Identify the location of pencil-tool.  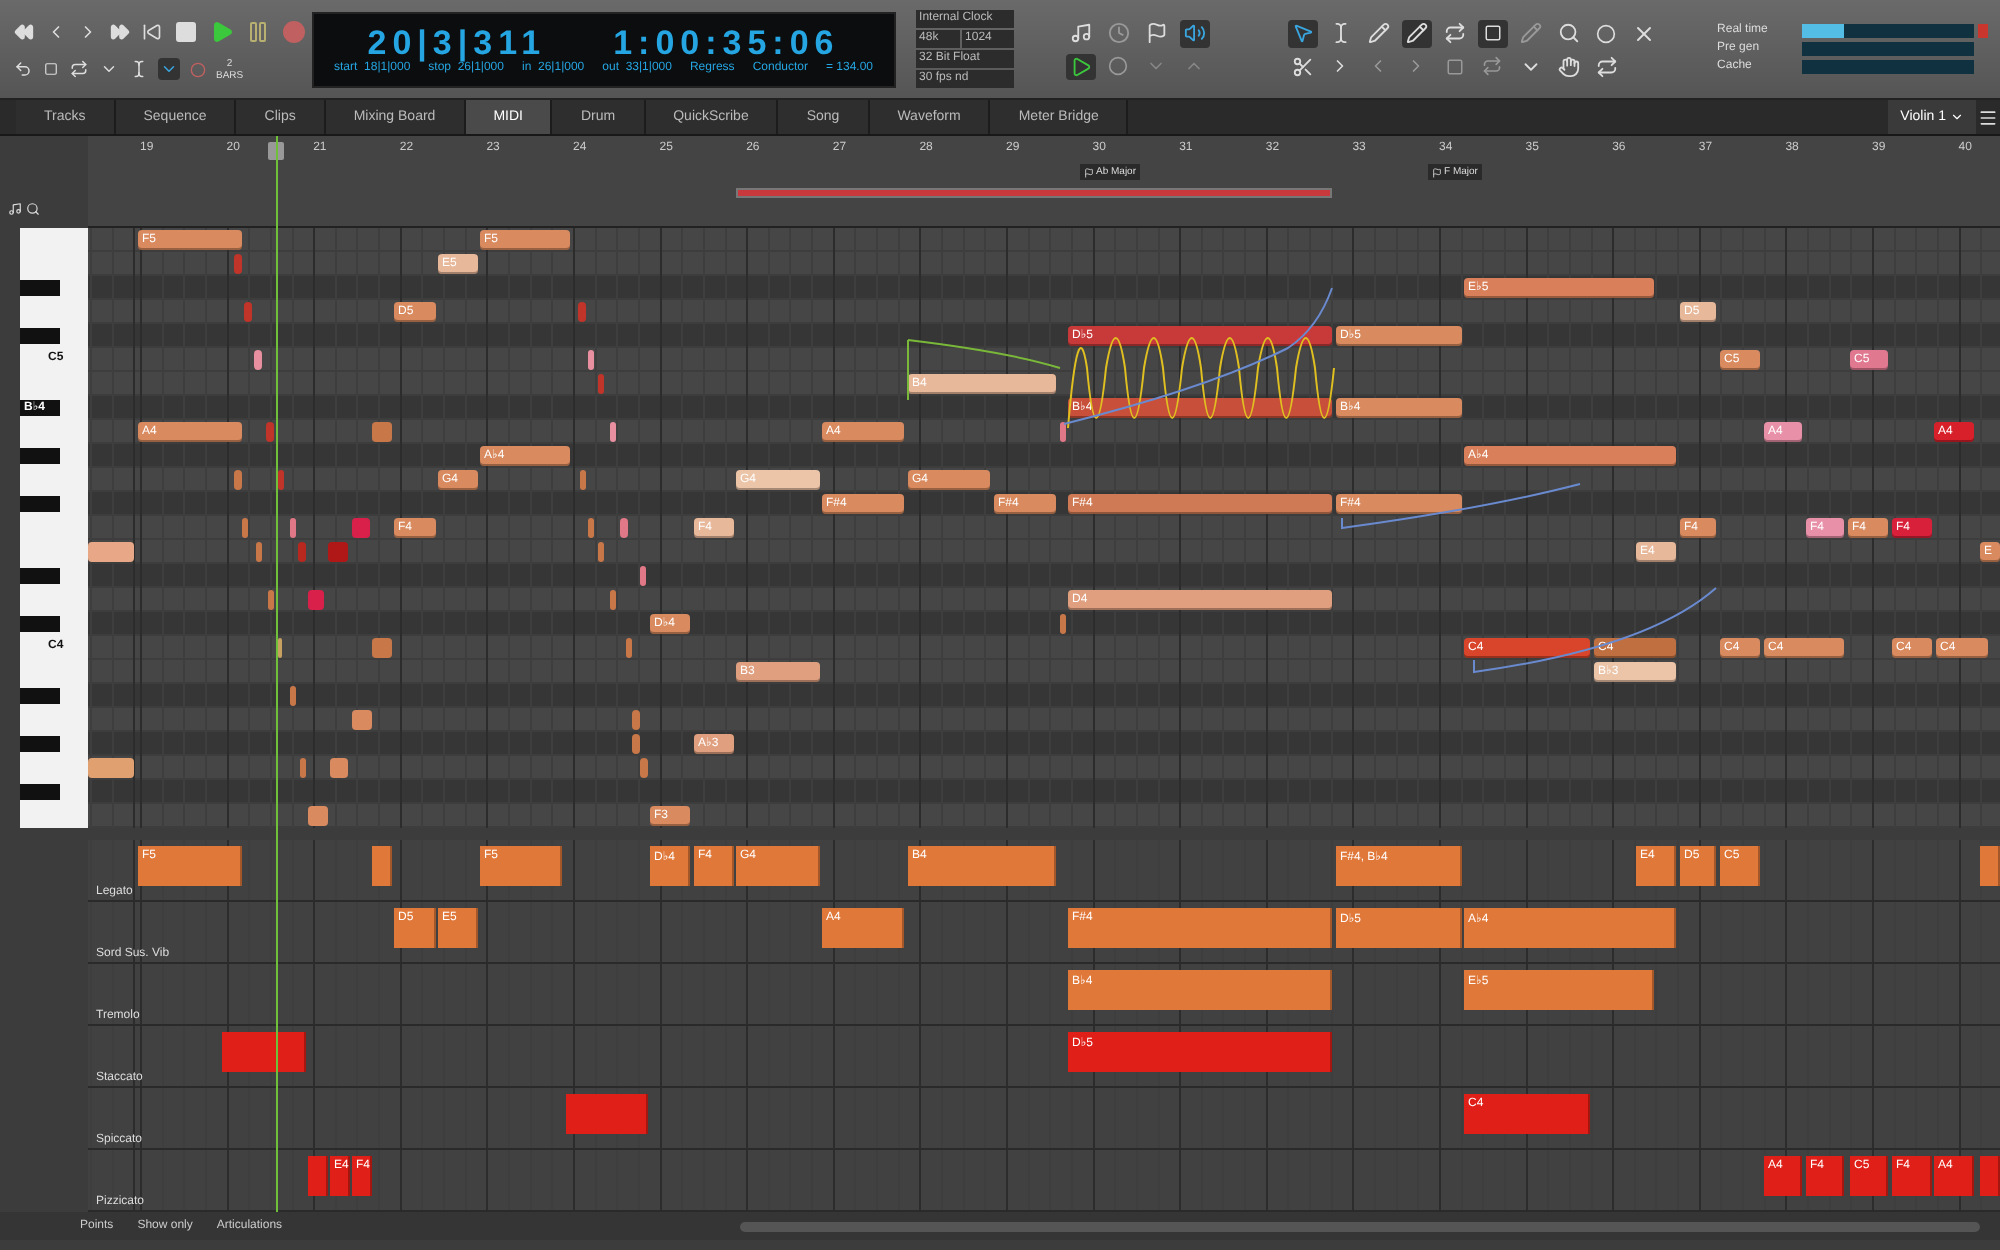
(1378, 33).